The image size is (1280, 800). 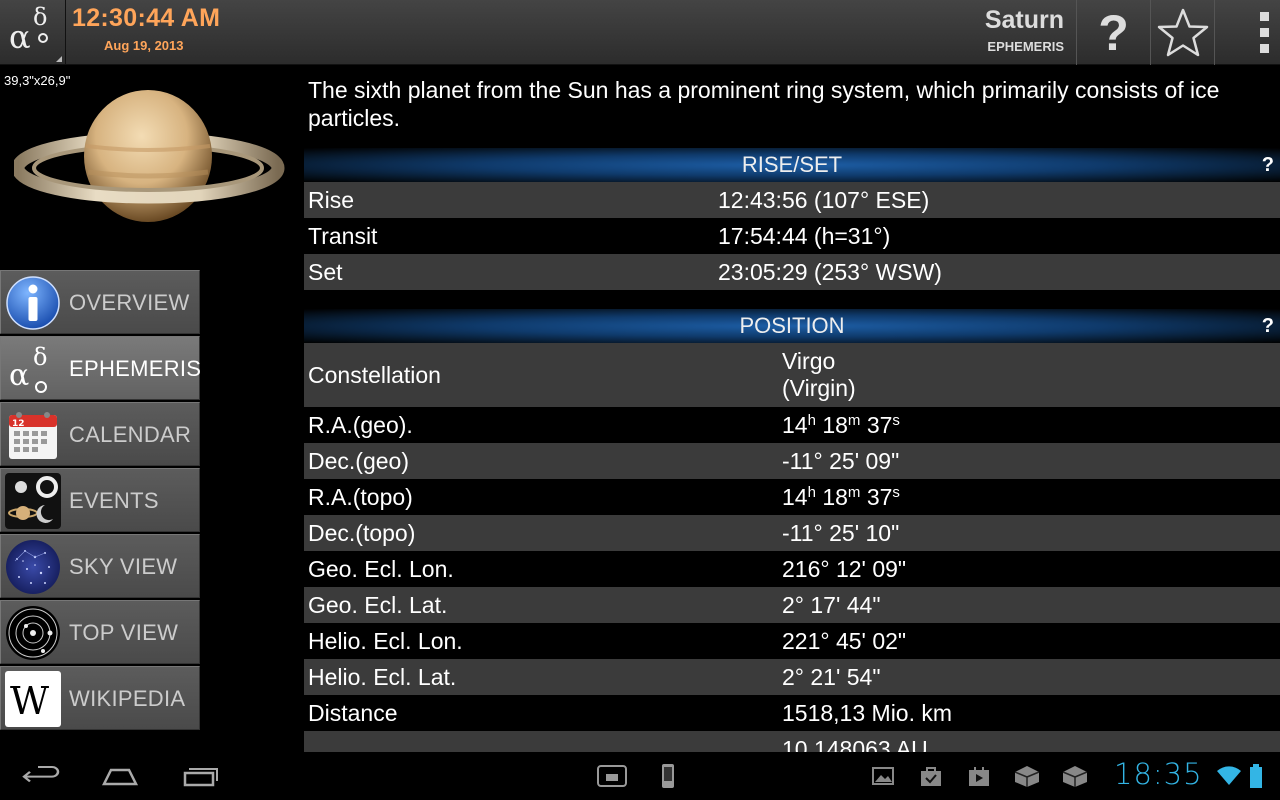 I want to click on row-key: Geo. Ecl. Lat., so click(x=378, y=604).